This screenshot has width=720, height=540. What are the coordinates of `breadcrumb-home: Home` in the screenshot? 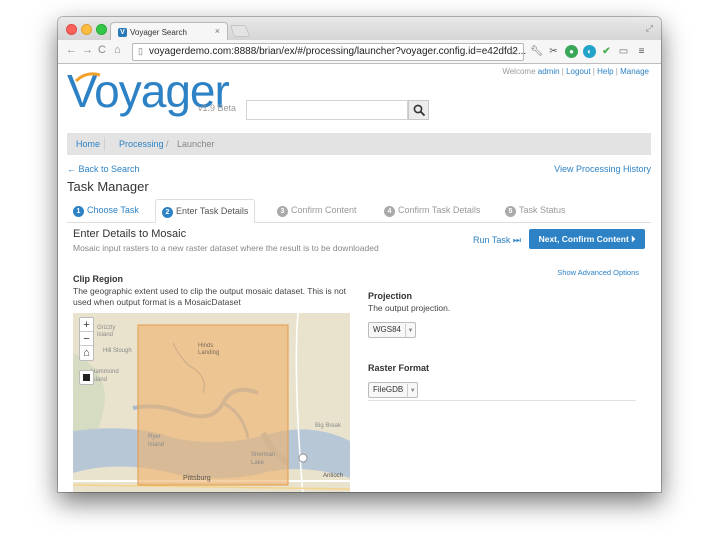 It's located at (88, 144).